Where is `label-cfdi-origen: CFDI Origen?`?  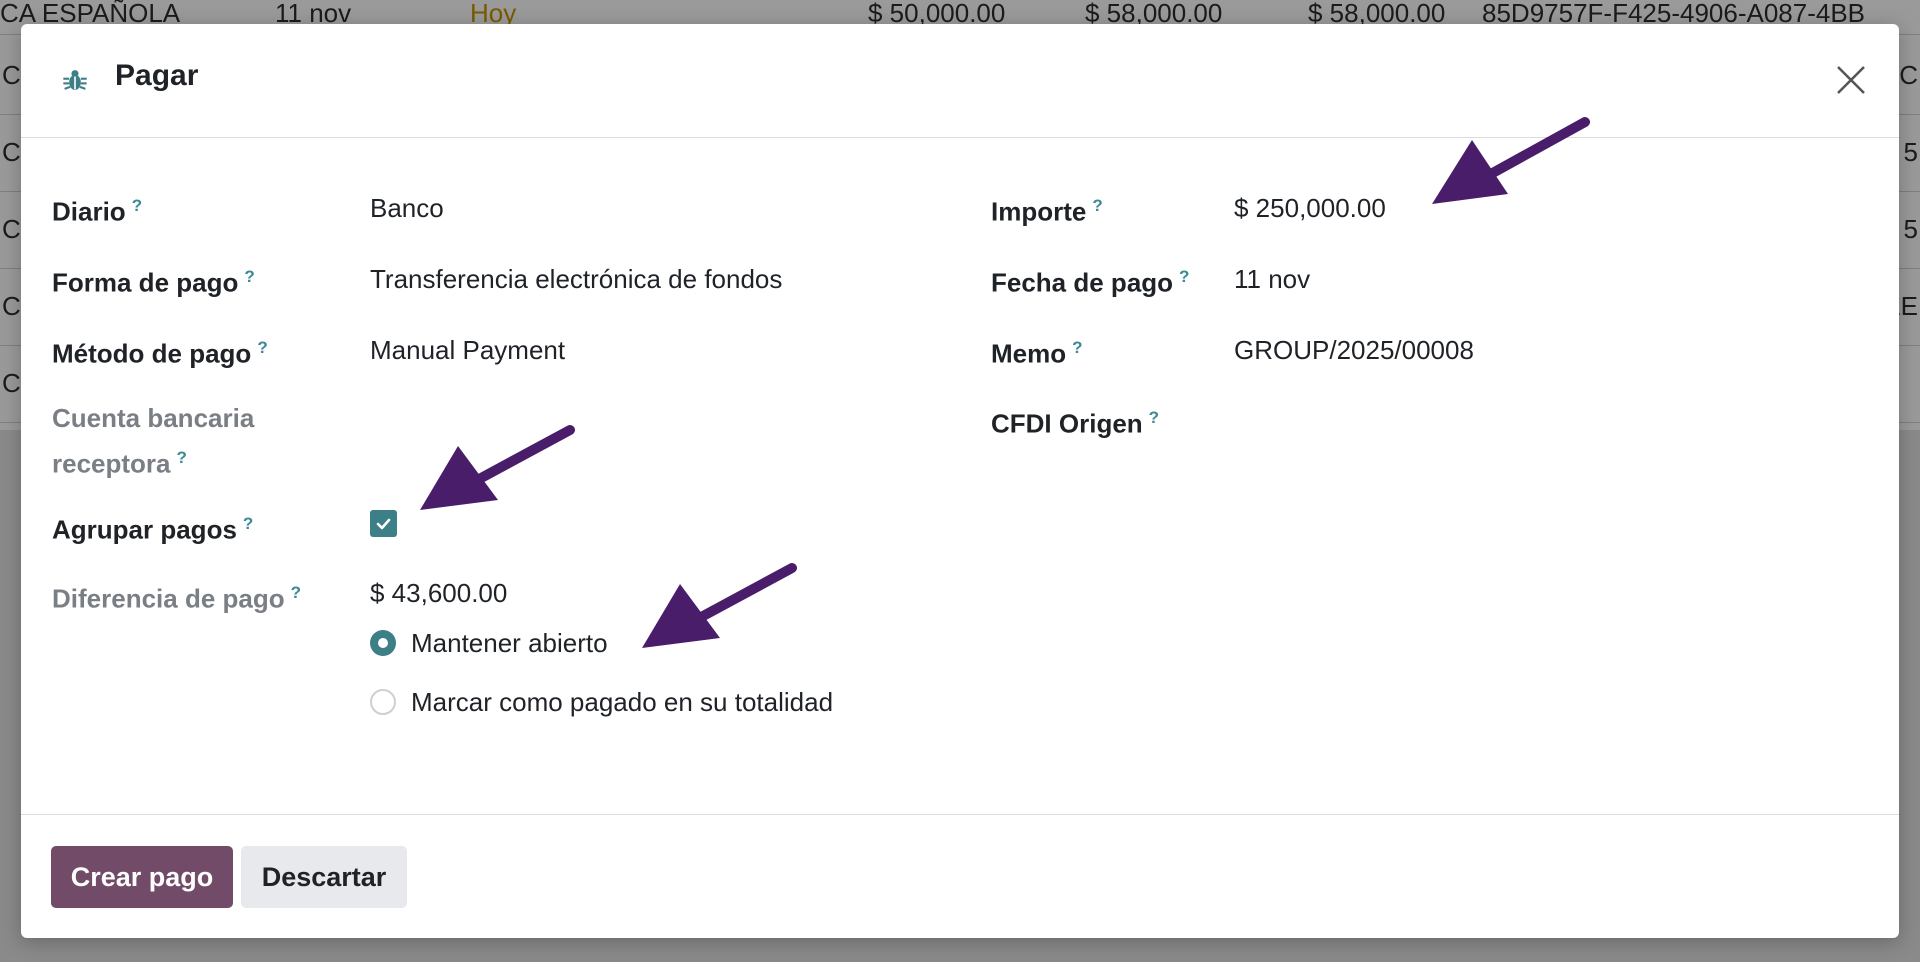 label-cfdi-origen: CFDI Origen? is located at coordinates (1075, 421).